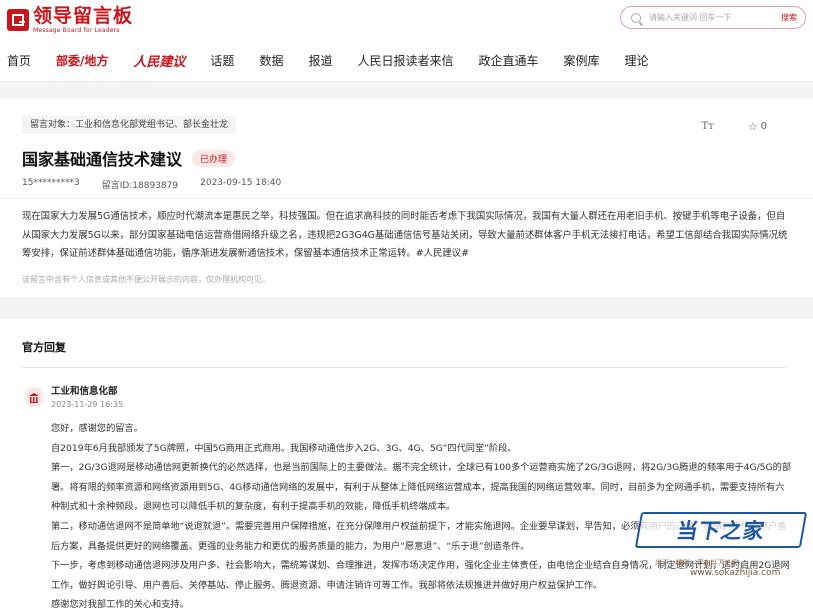  I want to click on reply-paragraph: 您好，感谢您的留言。, so click(97, 428).